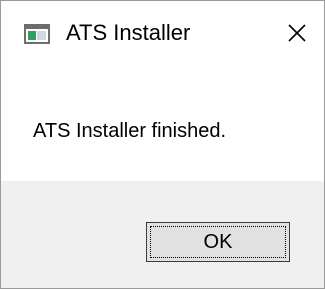 The image size is (325, 289). What do you see at coordinates (130, 131) in the screenshot?
I see `message-text: ATS Installer finished.` at bounding box center [130, 131].